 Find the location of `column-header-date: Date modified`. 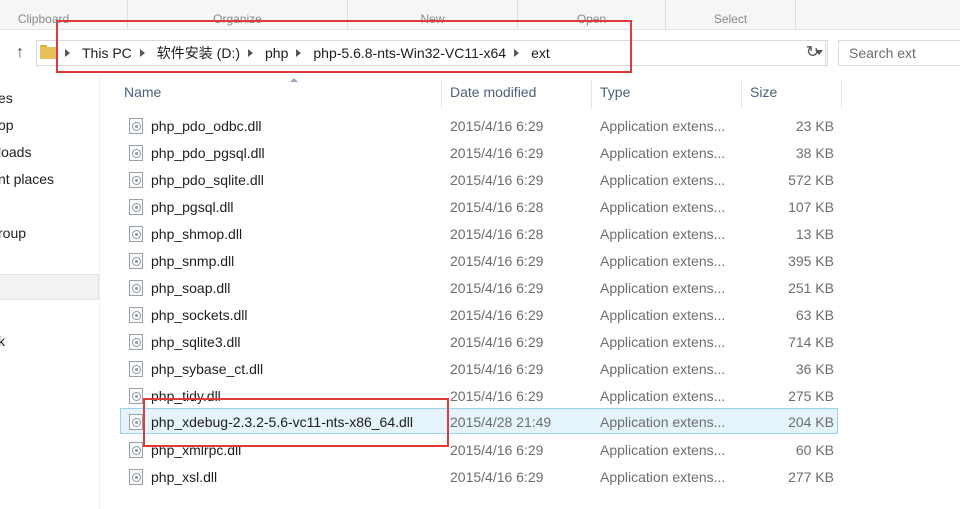

column-header-date: Date modified is located at coordinates (517, 94).